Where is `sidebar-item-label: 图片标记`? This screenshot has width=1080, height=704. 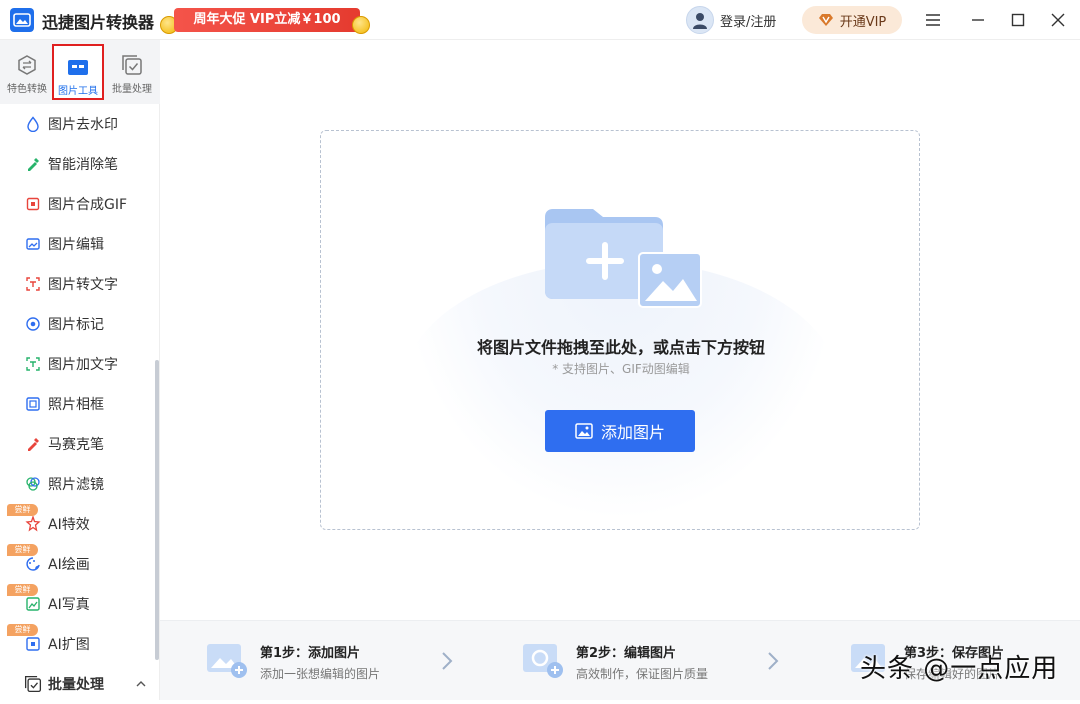
sidebar-item-label: 图片标记 is located at coordinates (76, 325).